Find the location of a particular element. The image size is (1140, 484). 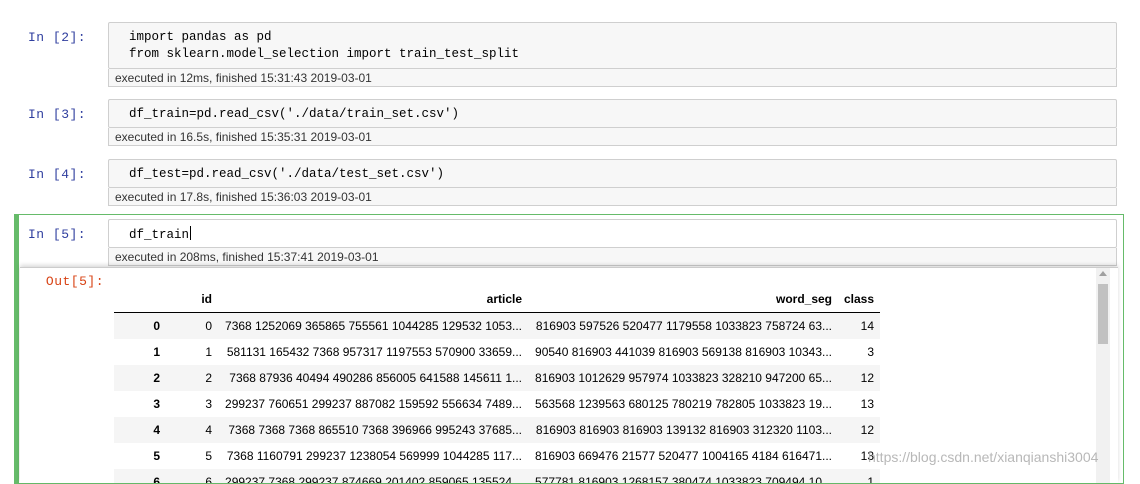

row-index: 5 is located at coordinates (156, 456).